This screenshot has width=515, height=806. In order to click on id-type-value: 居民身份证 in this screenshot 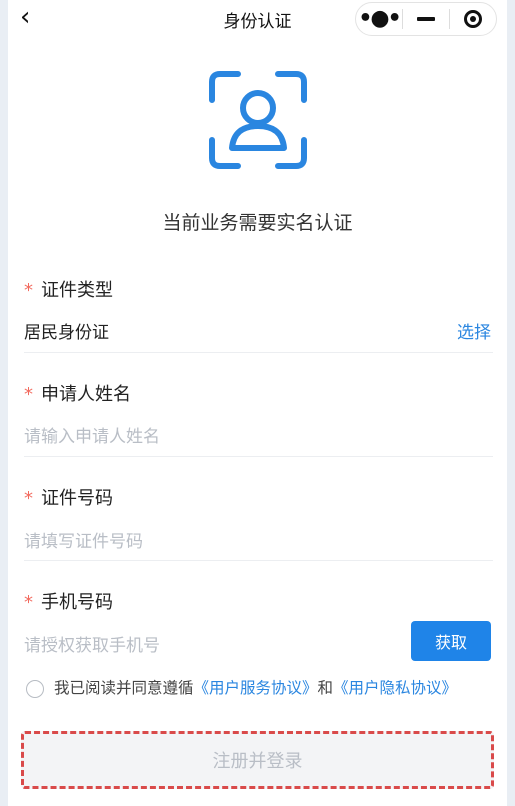, I will do `click(66, 330)`.